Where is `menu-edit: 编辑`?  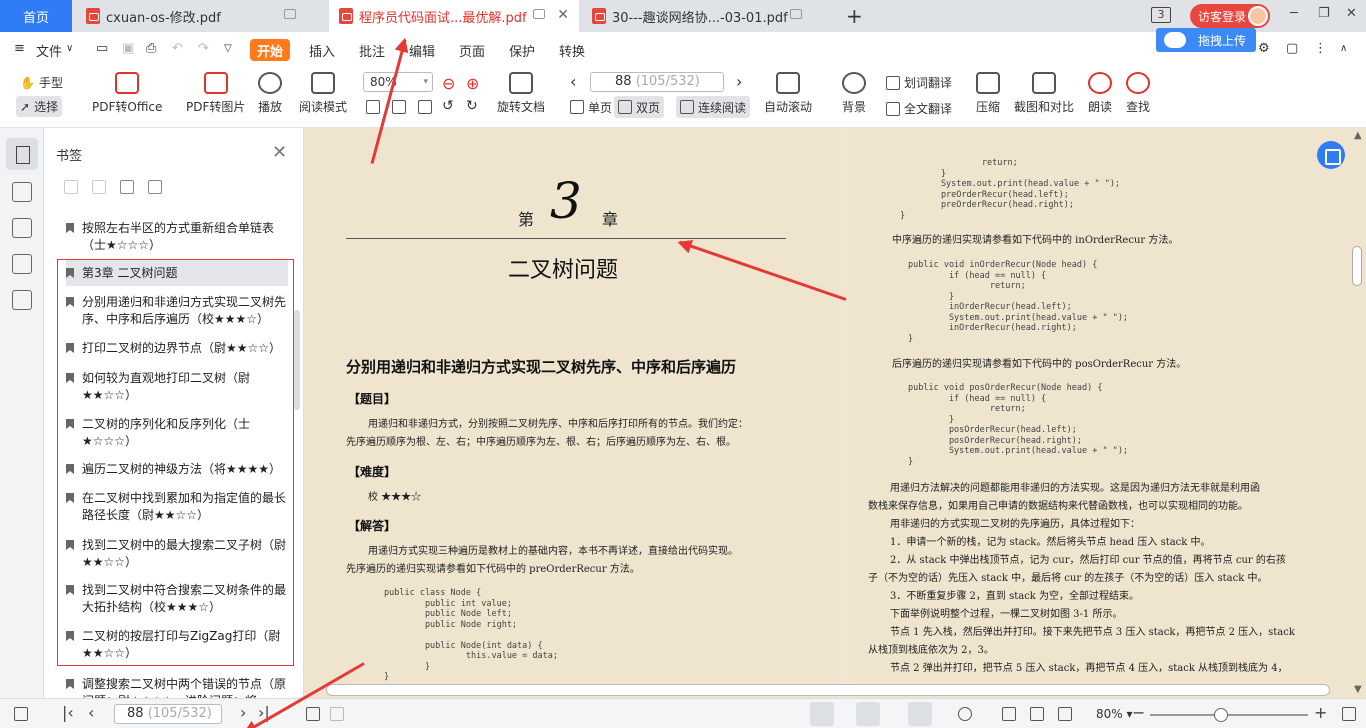 menu-edit: 编辑 is located at coordinates (422, 50).